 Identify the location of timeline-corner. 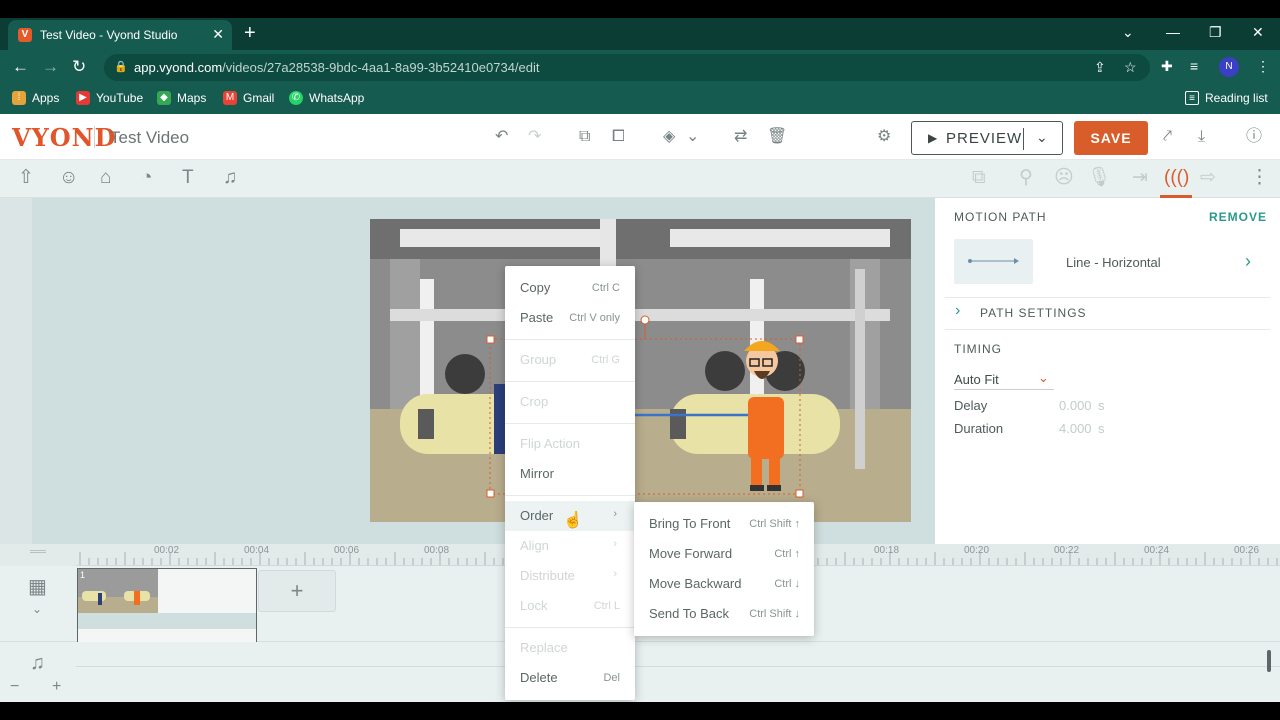
(38, 555).